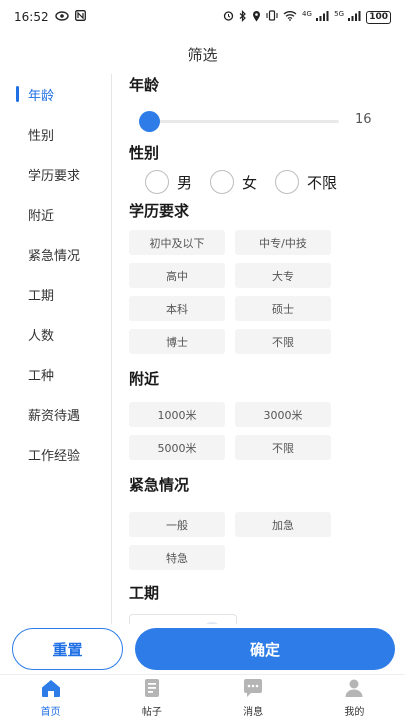 The image size is (405, 720). I want to click on tab-label: 帖子, so click(151, 712).